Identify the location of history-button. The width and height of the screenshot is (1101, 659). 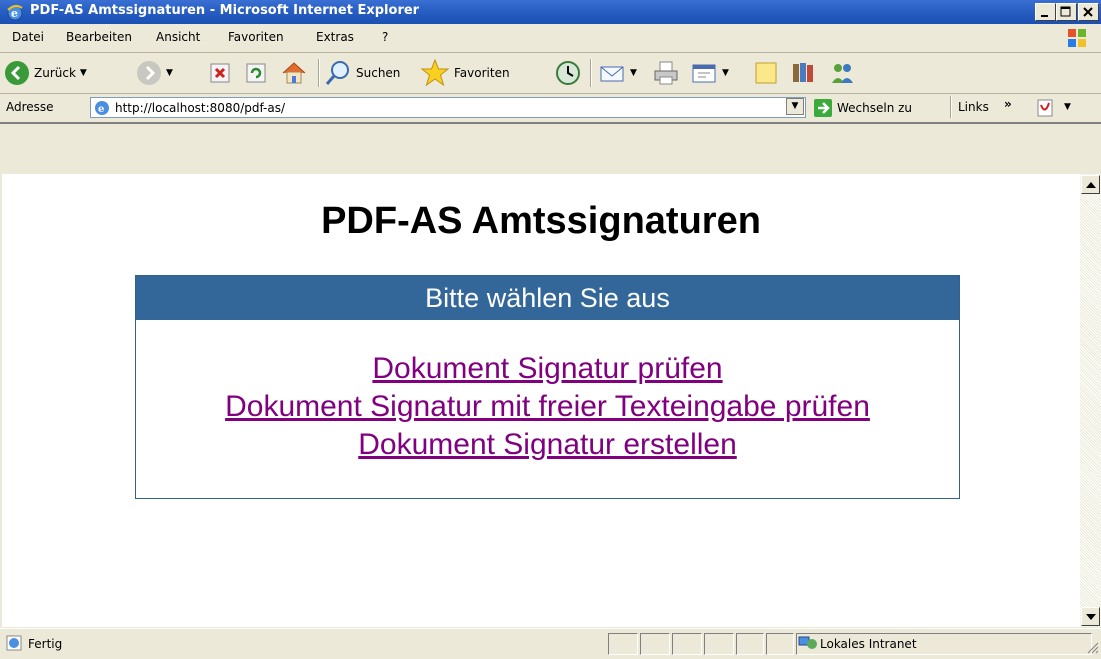
(568, 73).